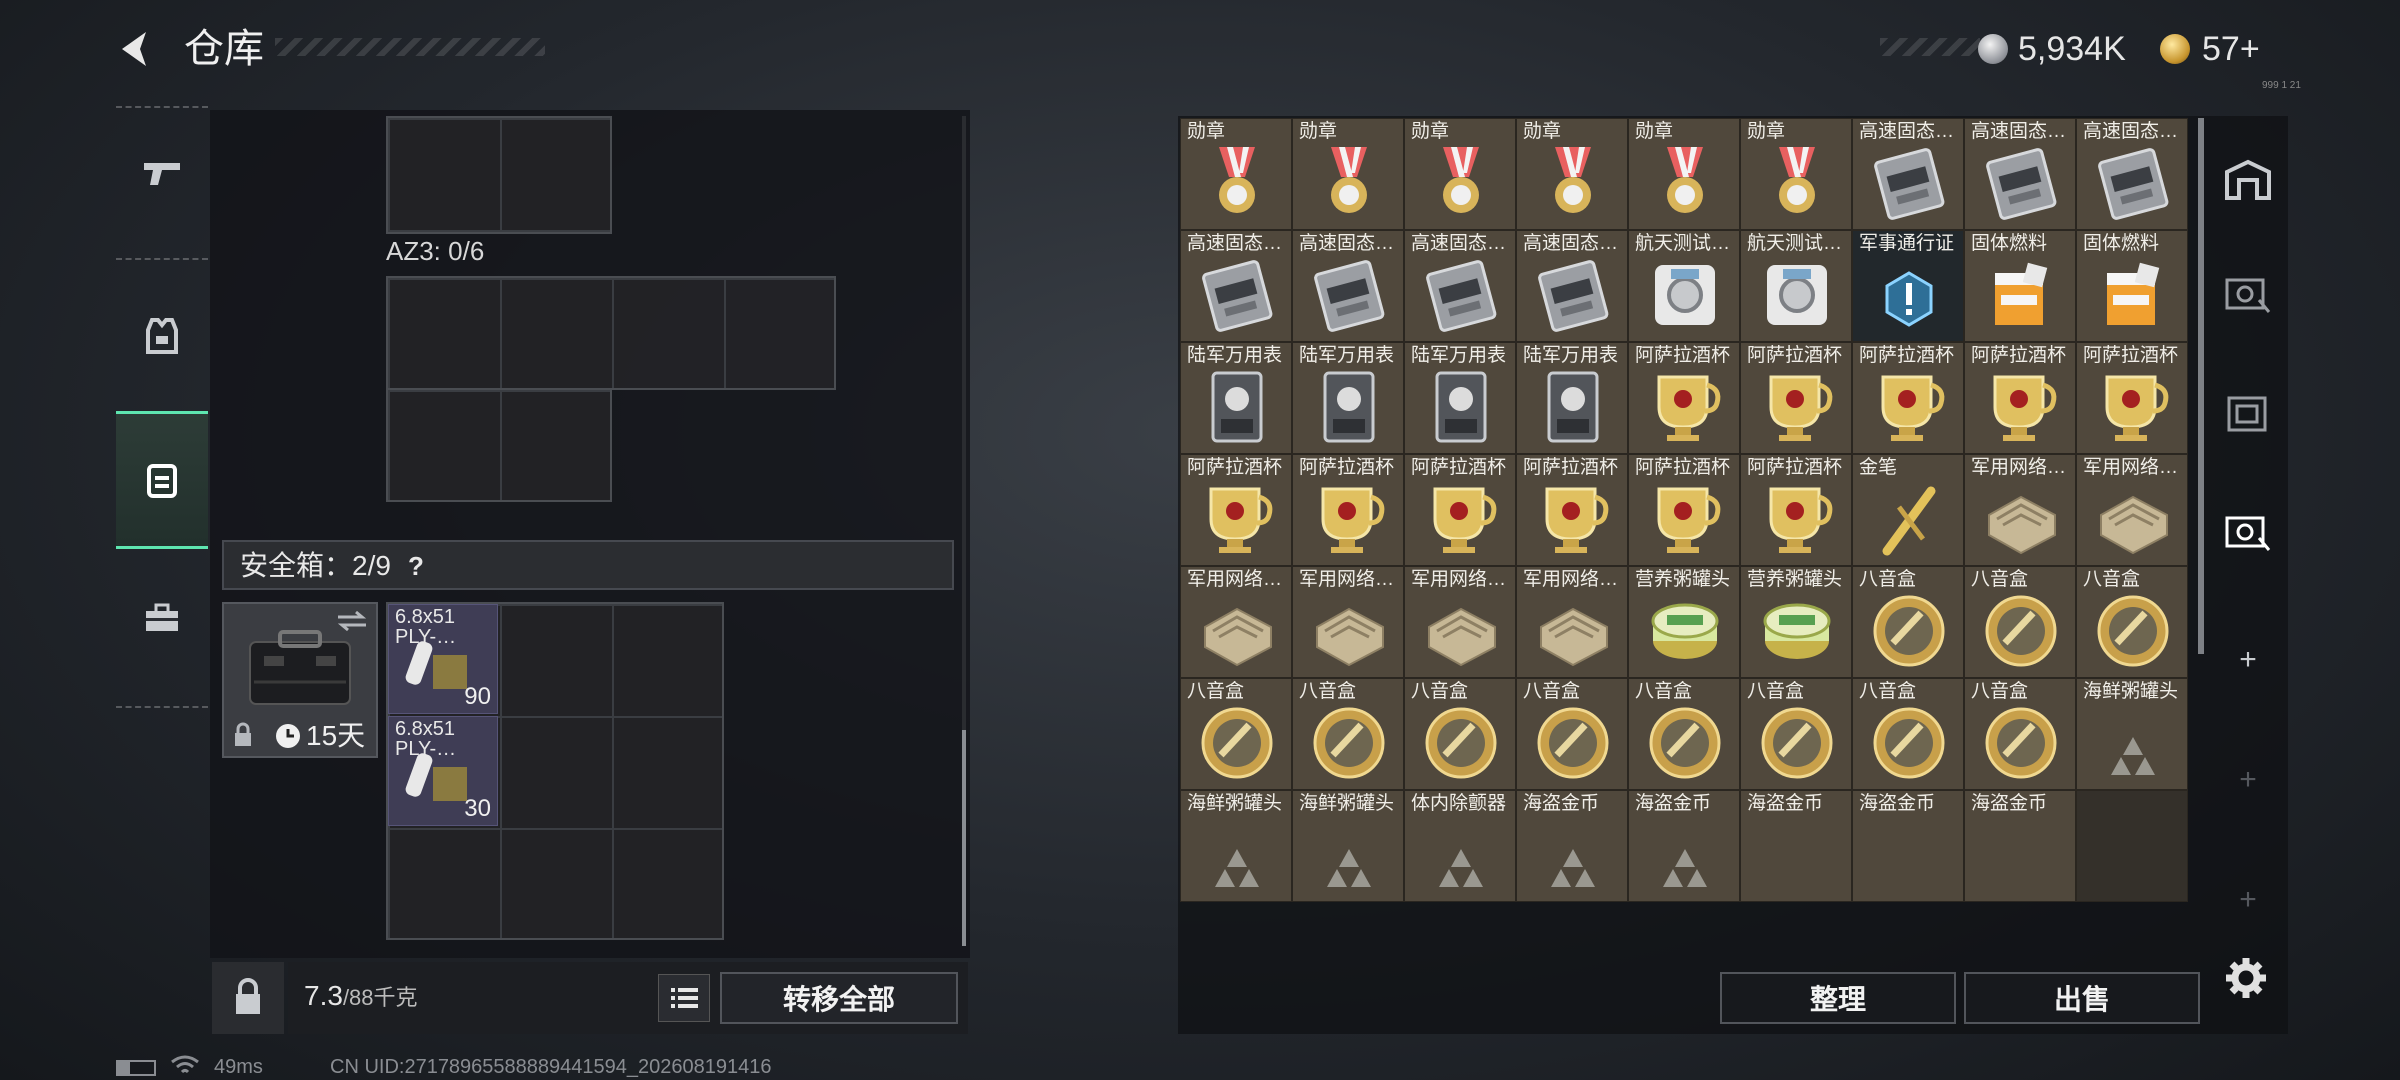 Image resolution: width=2400 pixels, height=1080 pixels. I want to click on back-button, so click(137, 49).